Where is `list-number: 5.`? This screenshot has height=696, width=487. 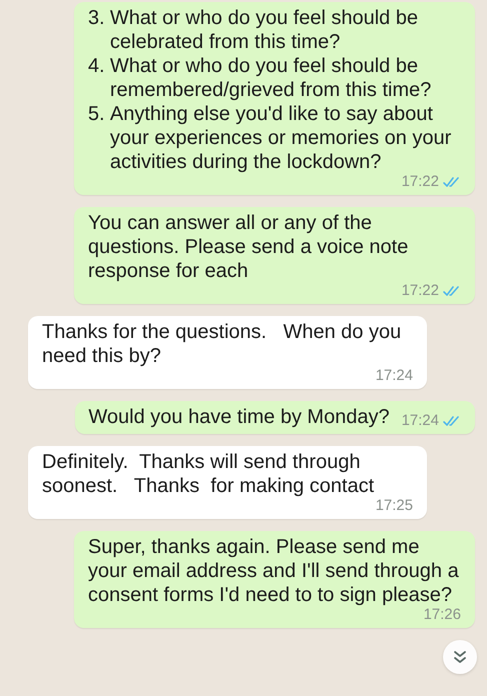 list-number: 5. is located at coordinates (97, 114).